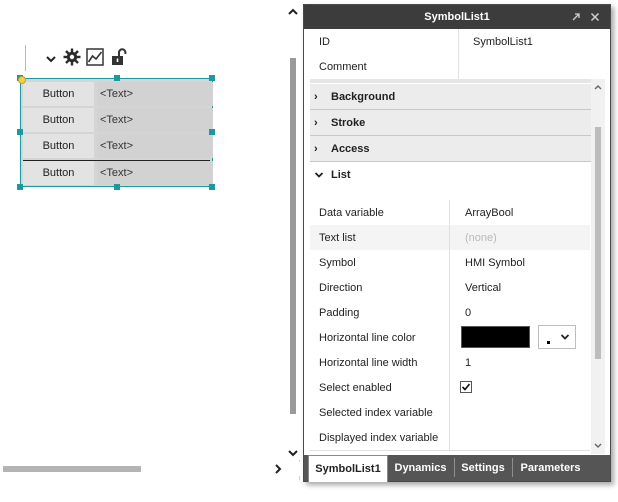 This screenshot has height=502, width=618. I want to click on property-row-comment: Comment, so click(457, 67).